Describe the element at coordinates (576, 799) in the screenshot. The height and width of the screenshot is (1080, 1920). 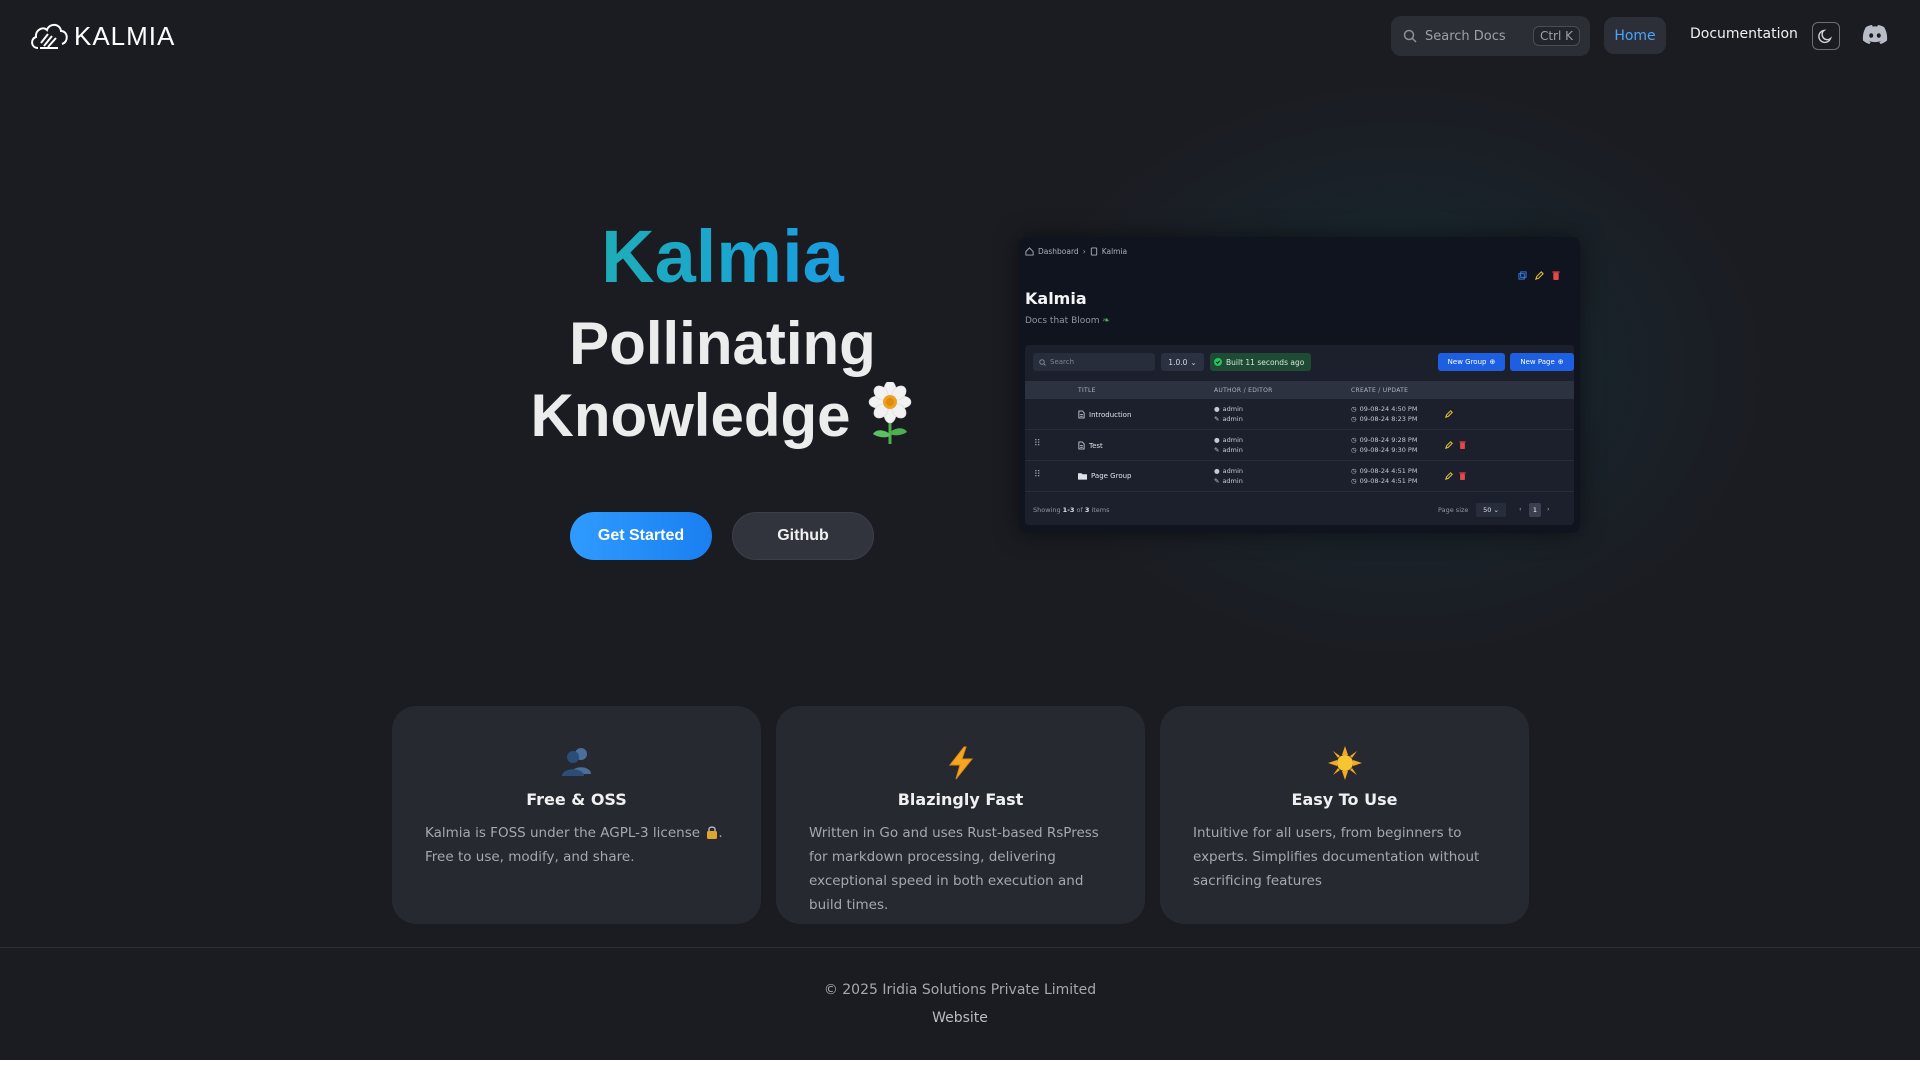
I see `feature-title: Free & OSS` at that location.